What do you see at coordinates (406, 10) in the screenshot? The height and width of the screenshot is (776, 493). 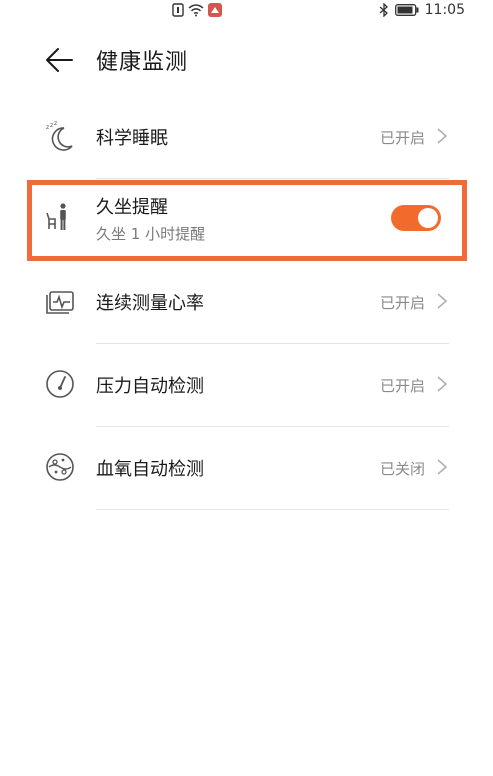 I see `battery-icon` at bounding box center [406, 10].